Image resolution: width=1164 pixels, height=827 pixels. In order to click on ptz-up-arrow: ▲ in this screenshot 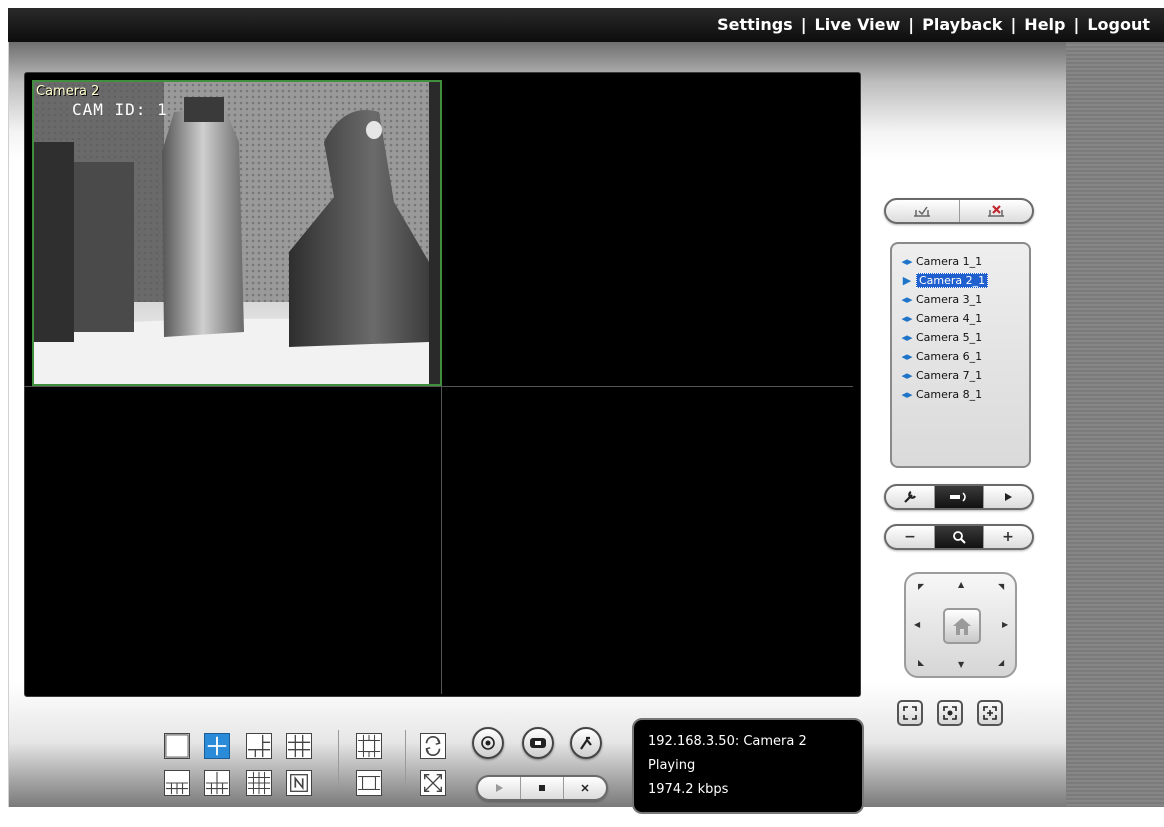, I will do `click(961, 584)`.